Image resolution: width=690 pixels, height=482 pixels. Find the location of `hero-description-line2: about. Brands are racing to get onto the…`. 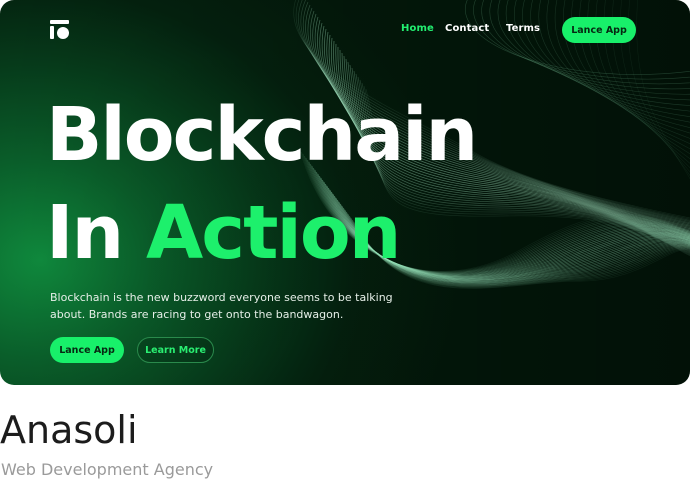

hero-description-line2: about. Brands are racing to get onto the… is located at coordinates (197, 314).